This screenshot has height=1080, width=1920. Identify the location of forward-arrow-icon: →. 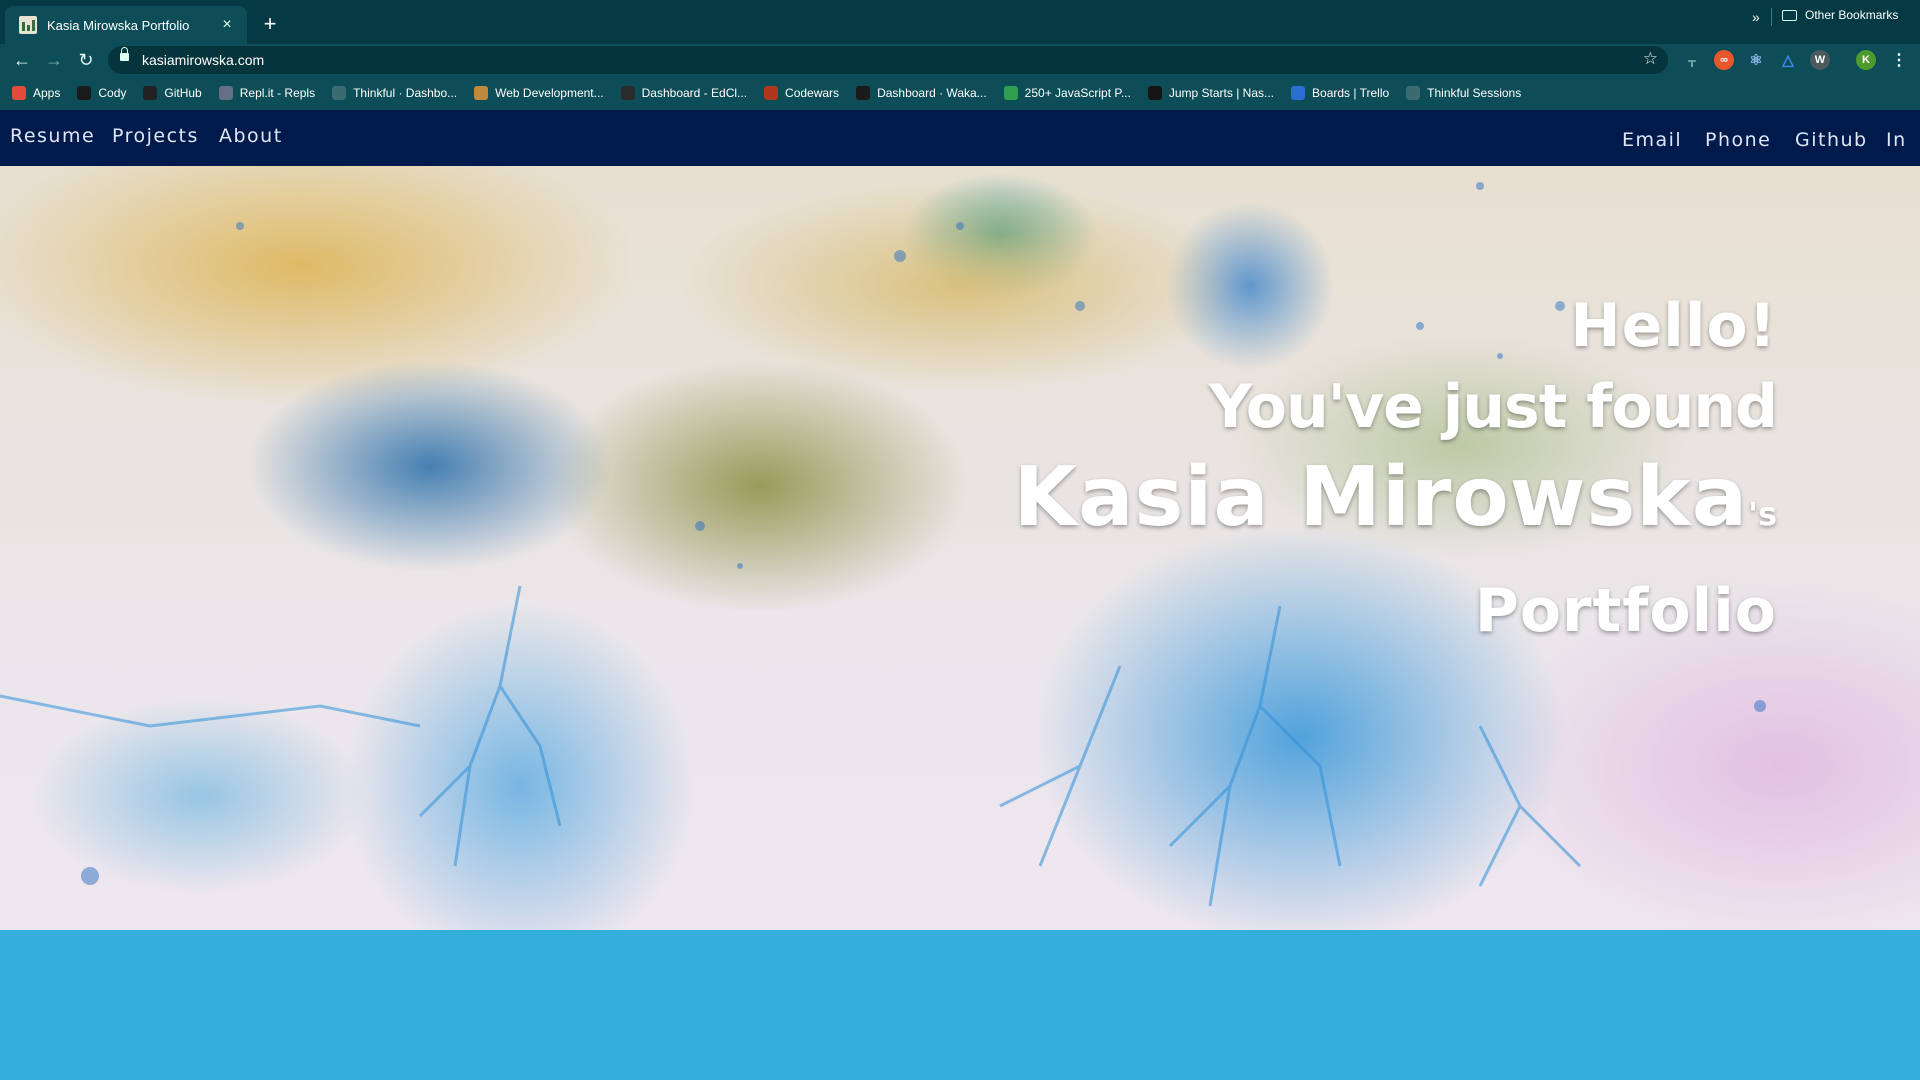
(54, 60).